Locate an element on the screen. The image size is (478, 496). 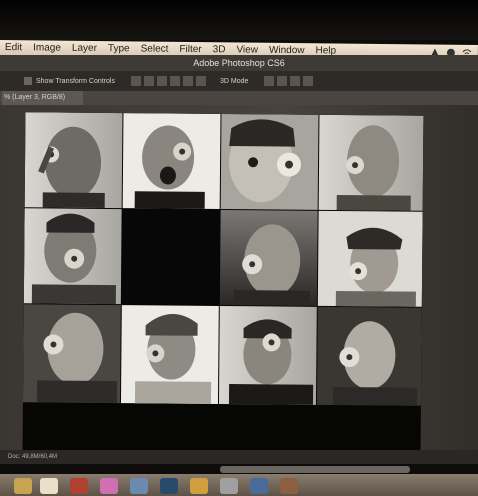
options-bar: Show Transform Controls 3D Mode is located at coordinates (239, 81).